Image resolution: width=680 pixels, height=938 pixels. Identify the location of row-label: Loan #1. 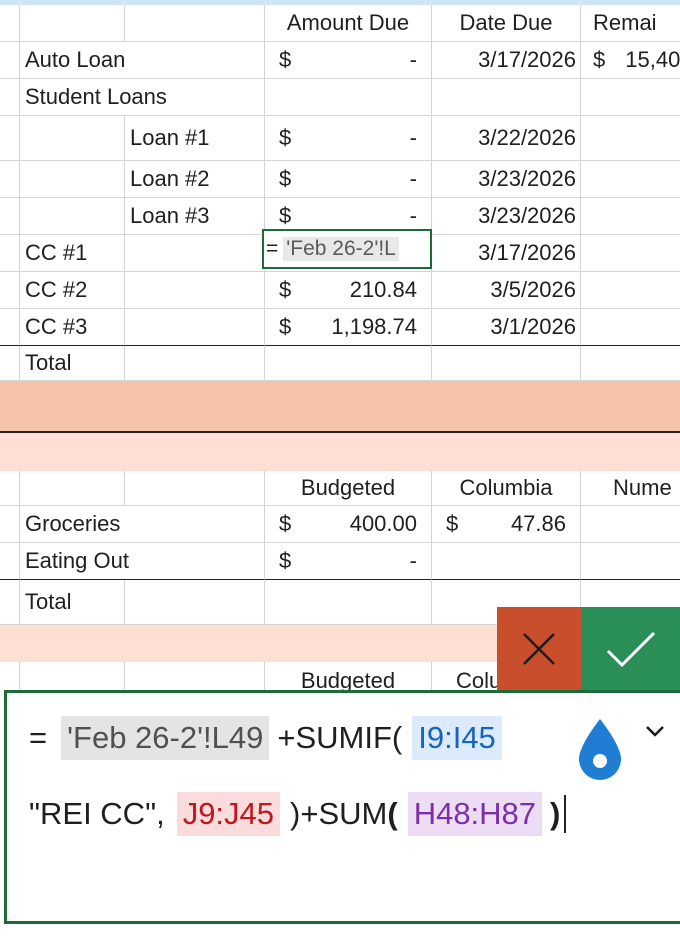
(195, 138).